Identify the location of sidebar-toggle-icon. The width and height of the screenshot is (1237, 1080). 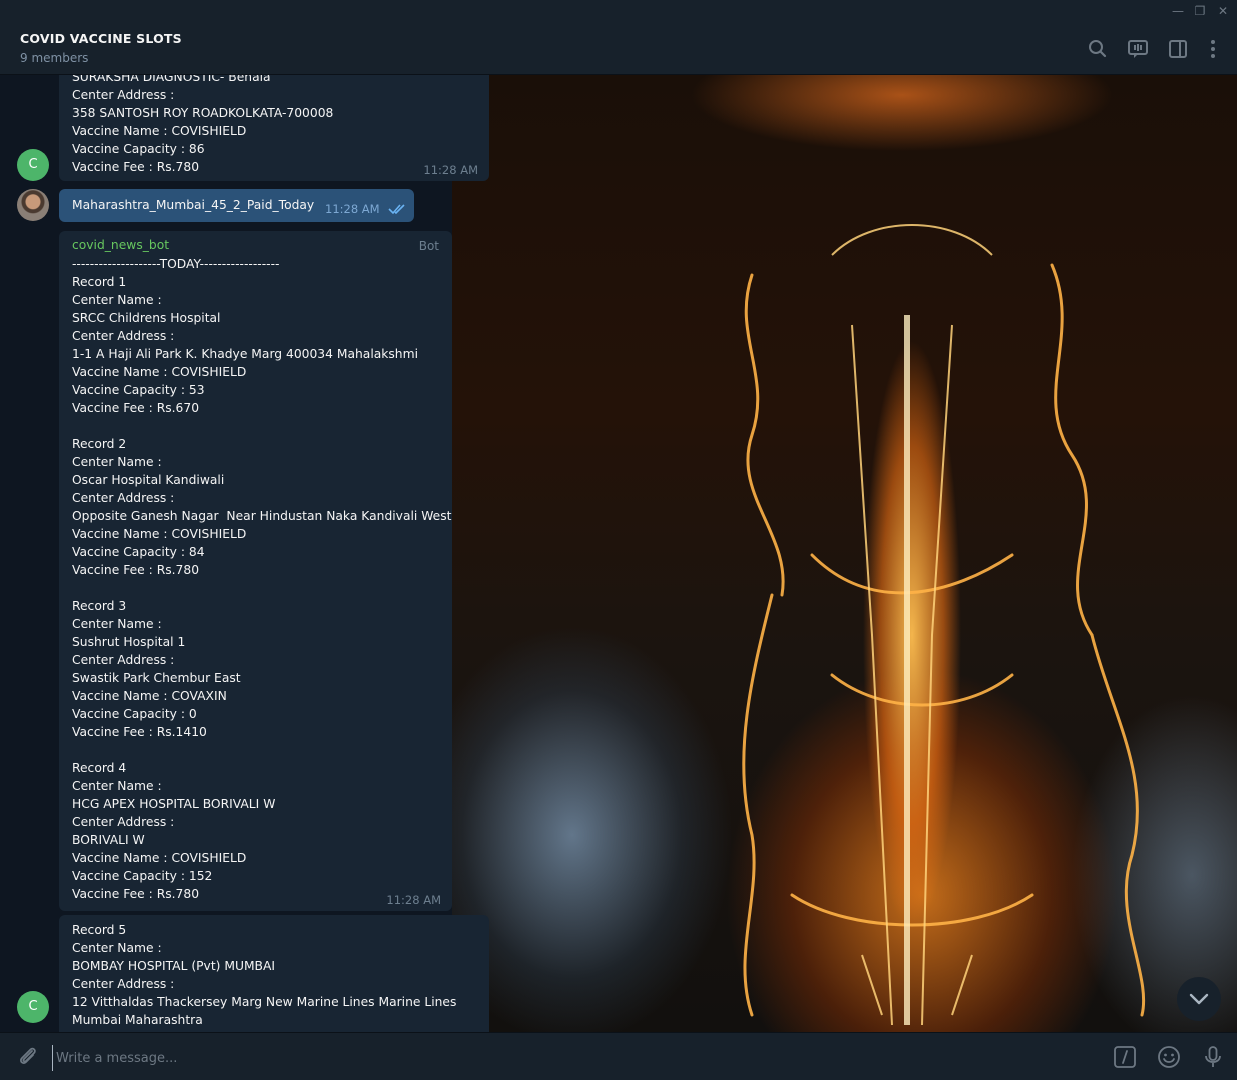
(1178, 49).